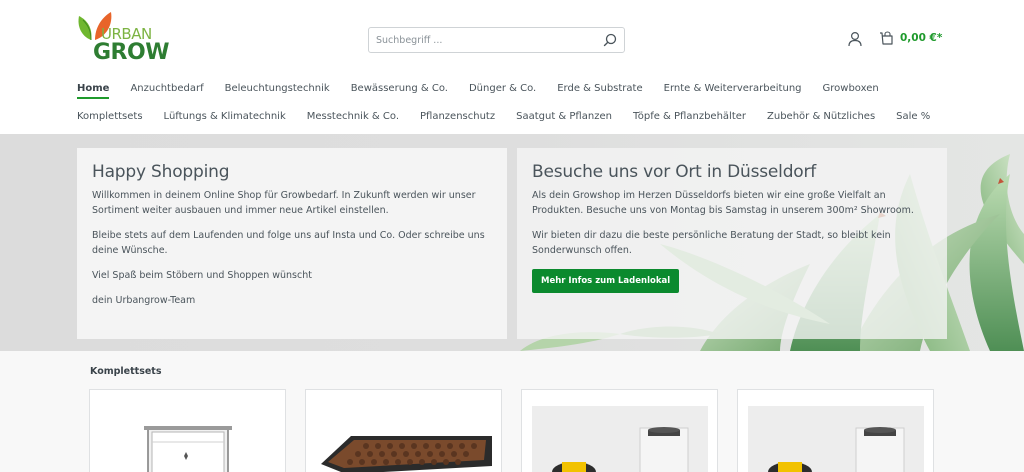 The height and width of the screenshot is (472, 1024). I want to click on store-info-button: Mehr Infos zum Ladenlokal, so click(606, 281).